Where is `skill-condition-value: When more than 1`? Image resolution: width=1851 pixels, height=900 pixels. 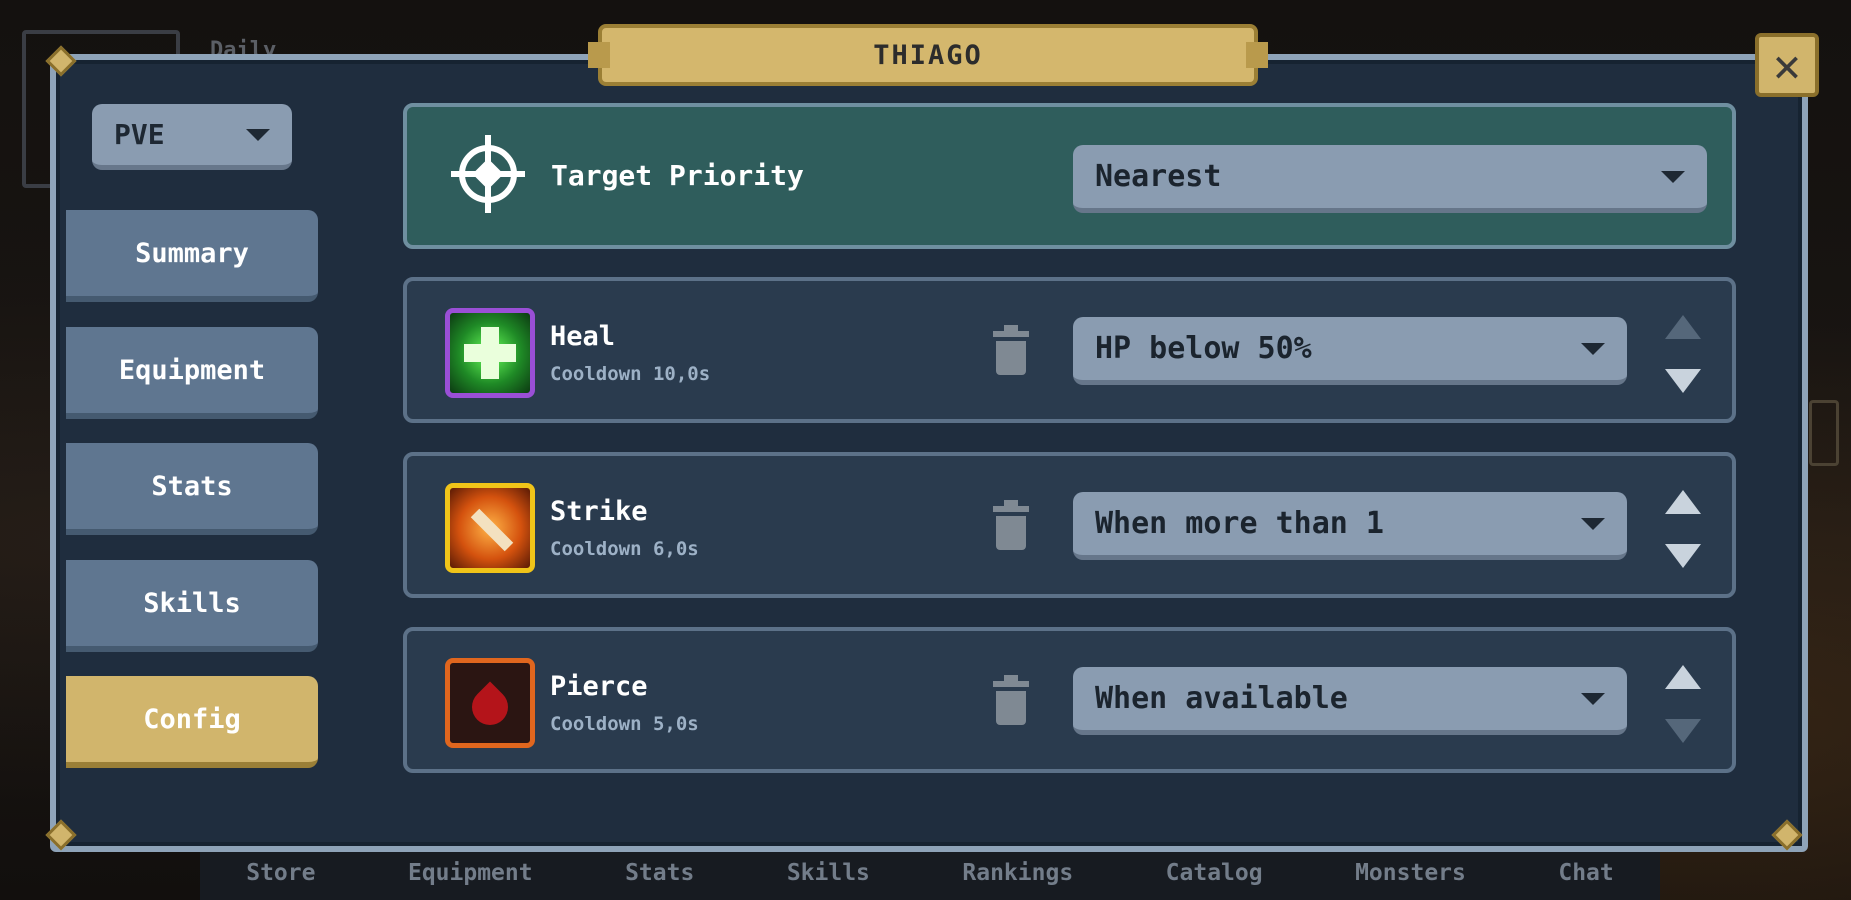
skill-condition-value: When more than 1 is located at coordinates (1239, 523).